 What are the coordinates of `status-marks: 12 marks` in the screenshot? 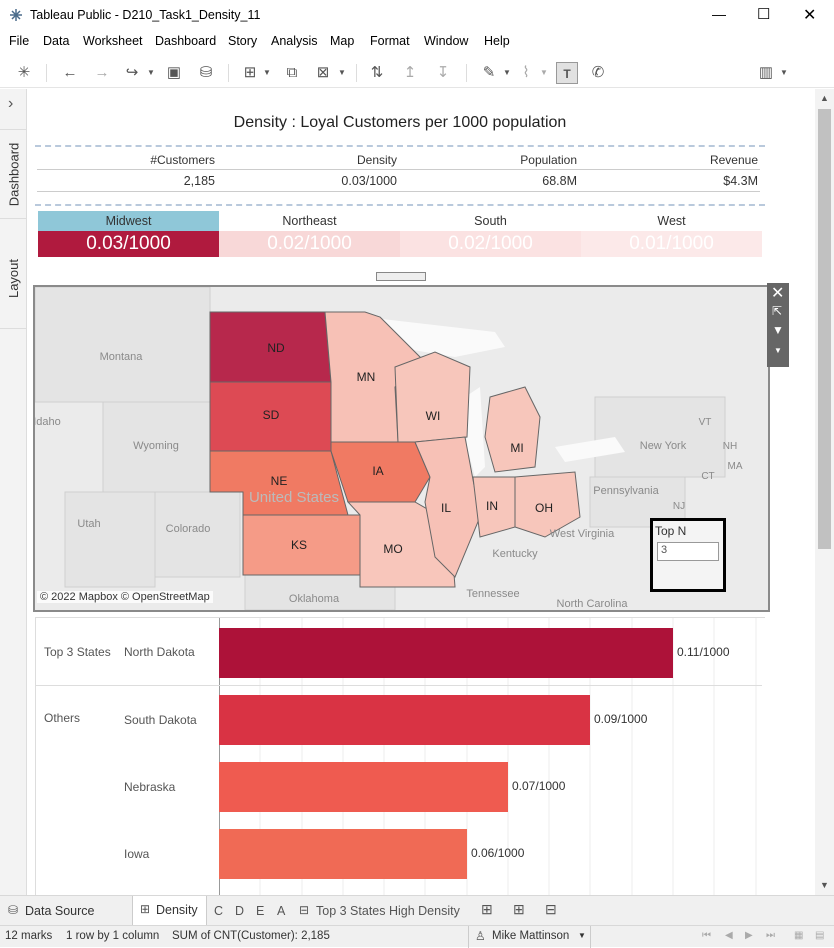 It's located at (29, 936).